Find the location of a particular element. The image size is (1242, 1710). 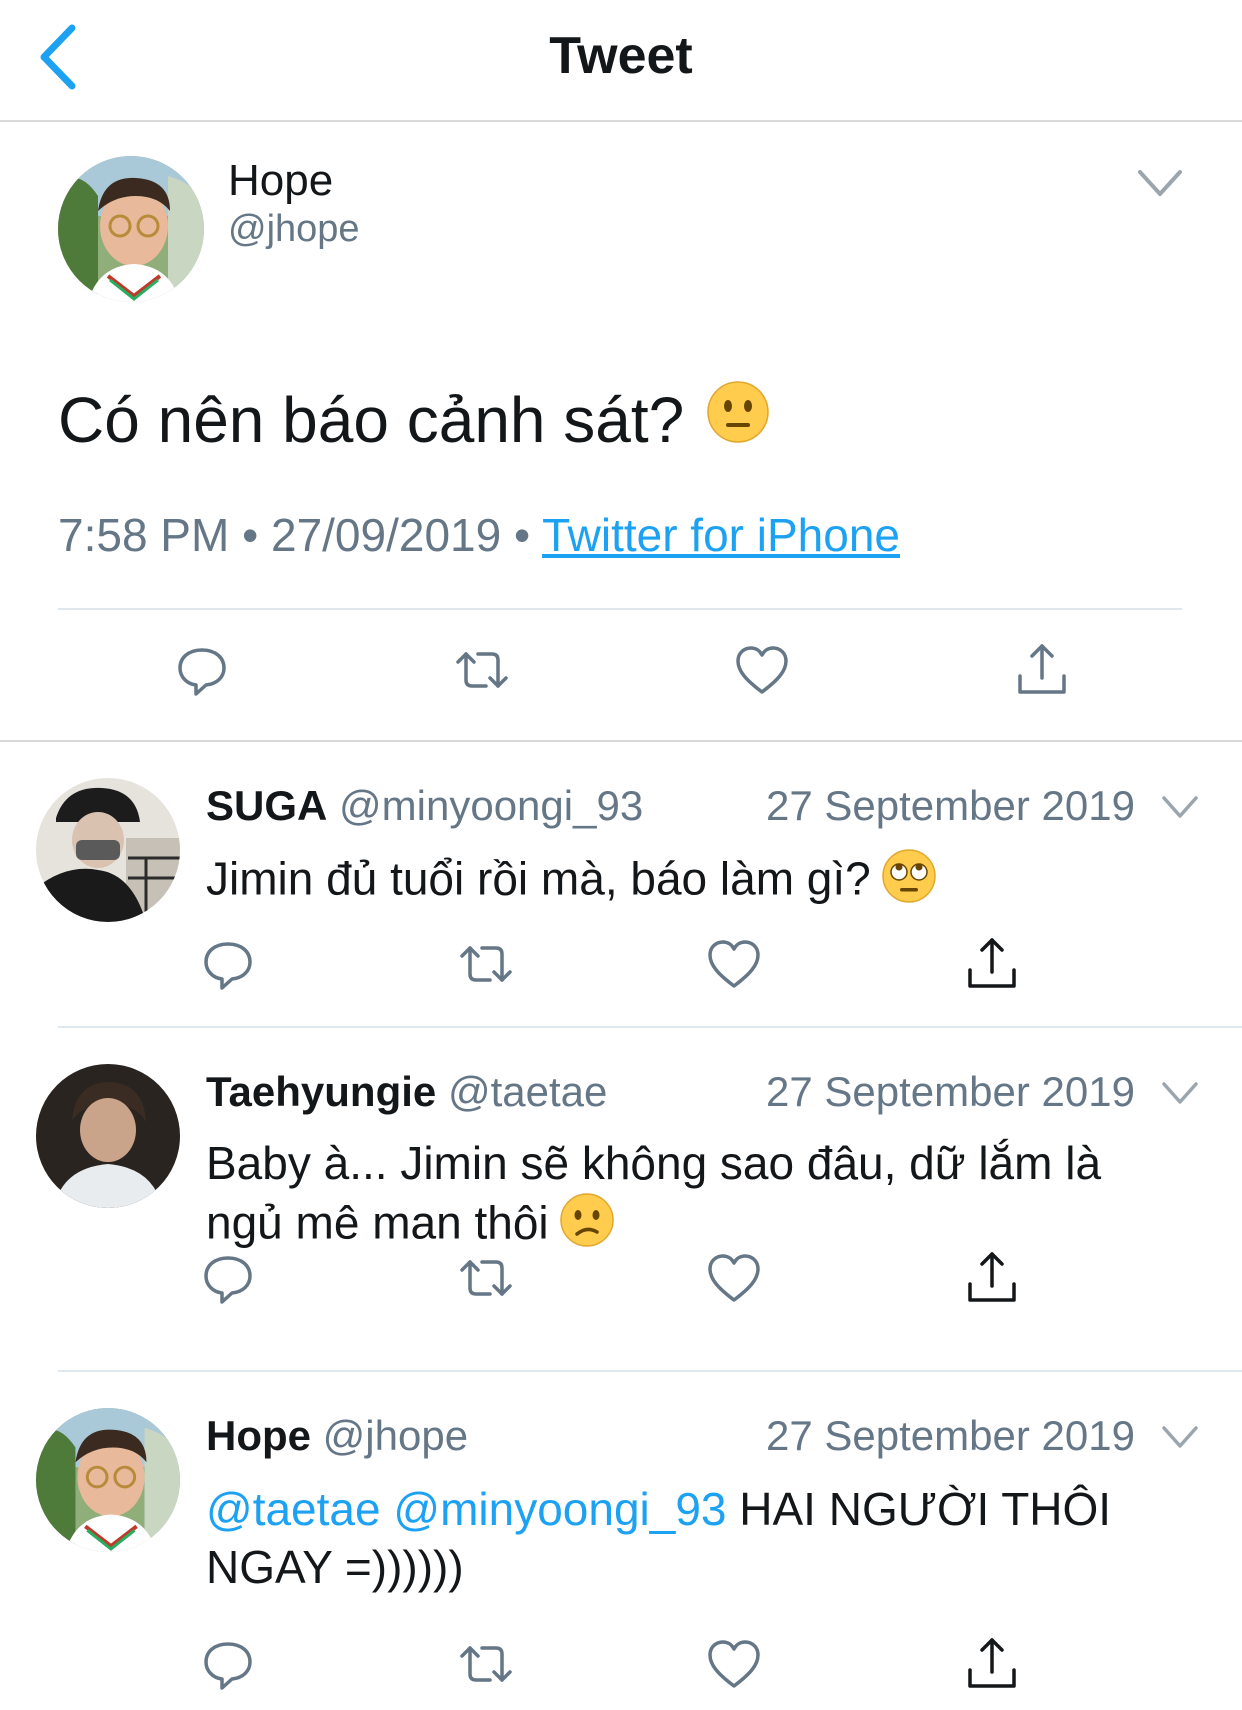

reply-author-handle: @minyoongi_93 is located at coordinates (491, 805).